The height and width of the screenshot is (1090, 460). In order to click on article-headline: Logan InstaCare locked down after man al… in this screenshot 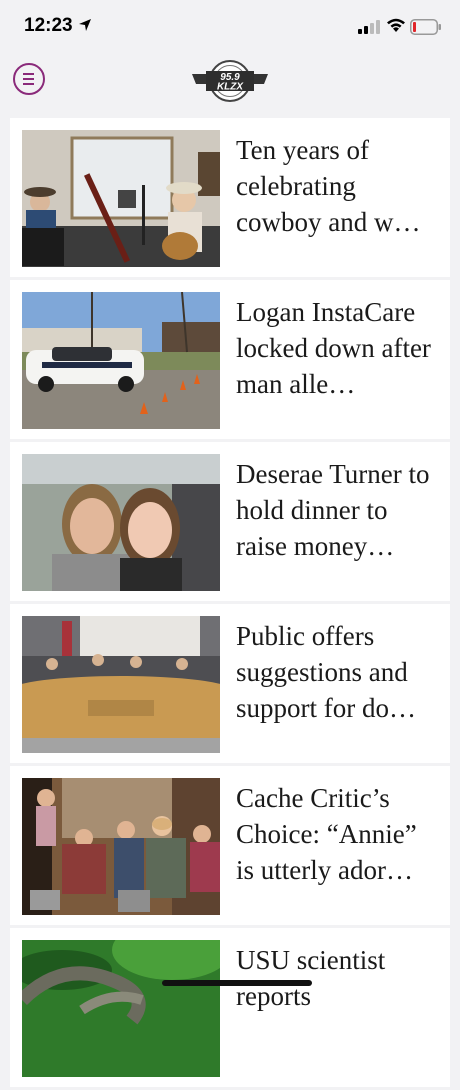, I will do `click(338, 348)`.